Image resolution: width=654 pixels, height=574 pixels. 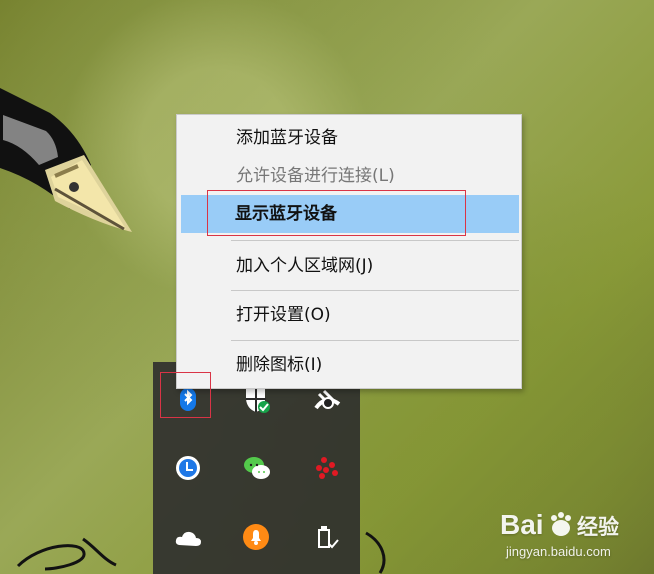 I want to click on svg-text: 经验, so click(x=598, y=527).